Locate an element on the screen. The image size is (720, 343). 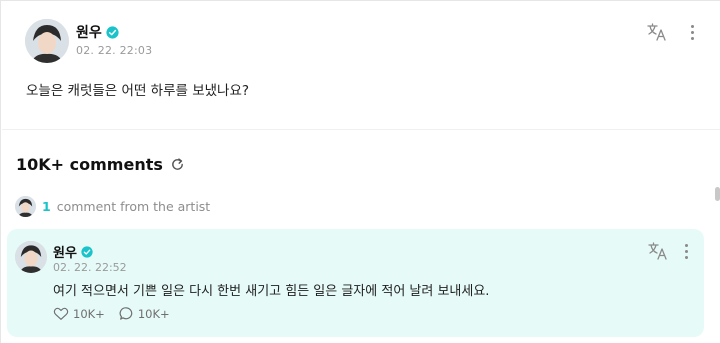
heart-icon is located at coordinates (61, 313).